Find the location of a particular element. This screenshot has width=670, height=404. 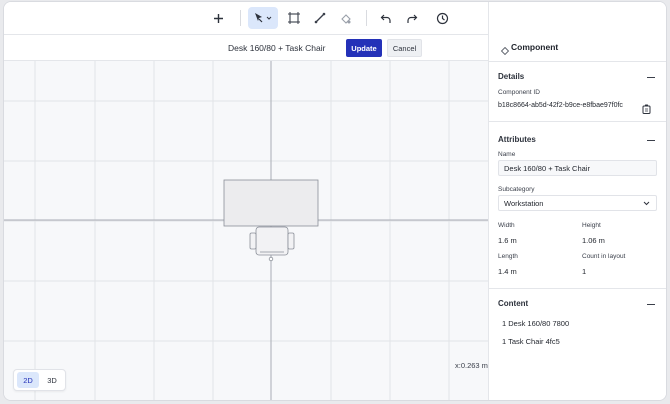

subcategory-value: Workstation is located at coordinates (524, 203).